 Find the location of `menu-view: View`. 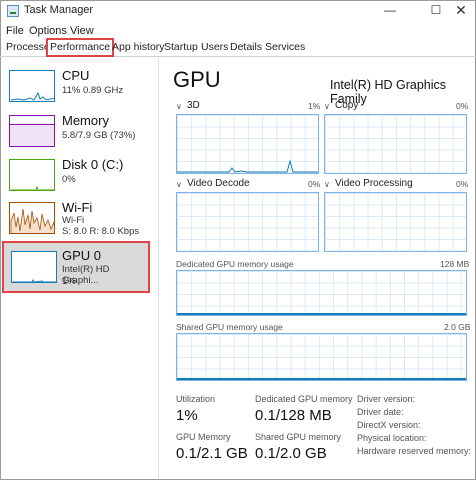

menu-view: View is located at coordinates (82, 31).